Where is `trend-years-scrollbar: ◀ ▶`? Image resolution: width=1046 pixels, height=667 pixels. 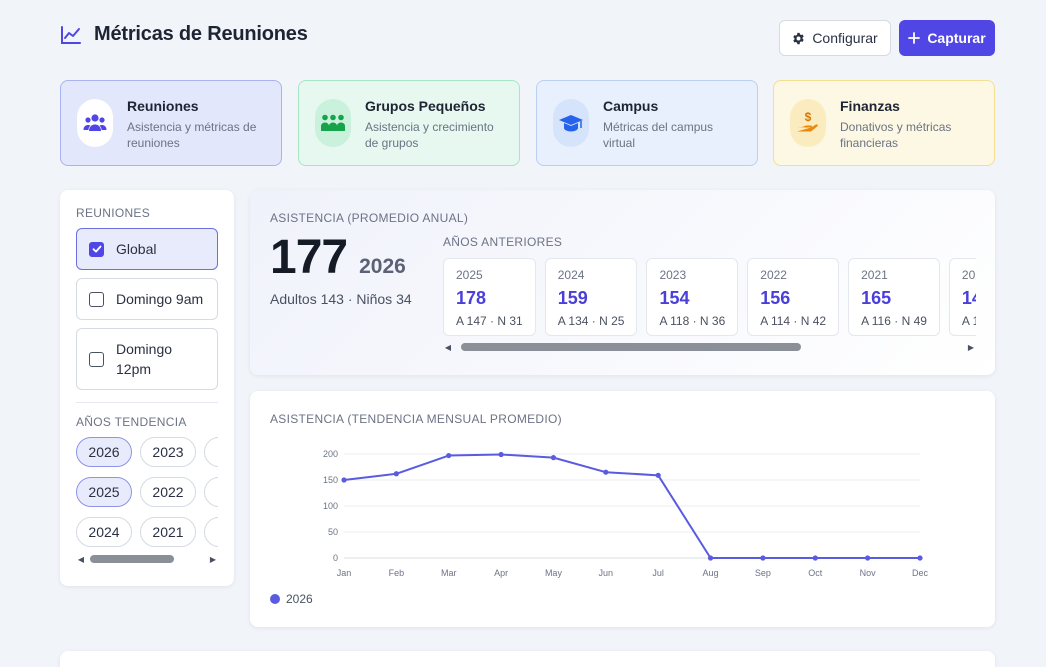 trend-years-scrollbar: ◀ ▶ is located at coordinates (147, 559).